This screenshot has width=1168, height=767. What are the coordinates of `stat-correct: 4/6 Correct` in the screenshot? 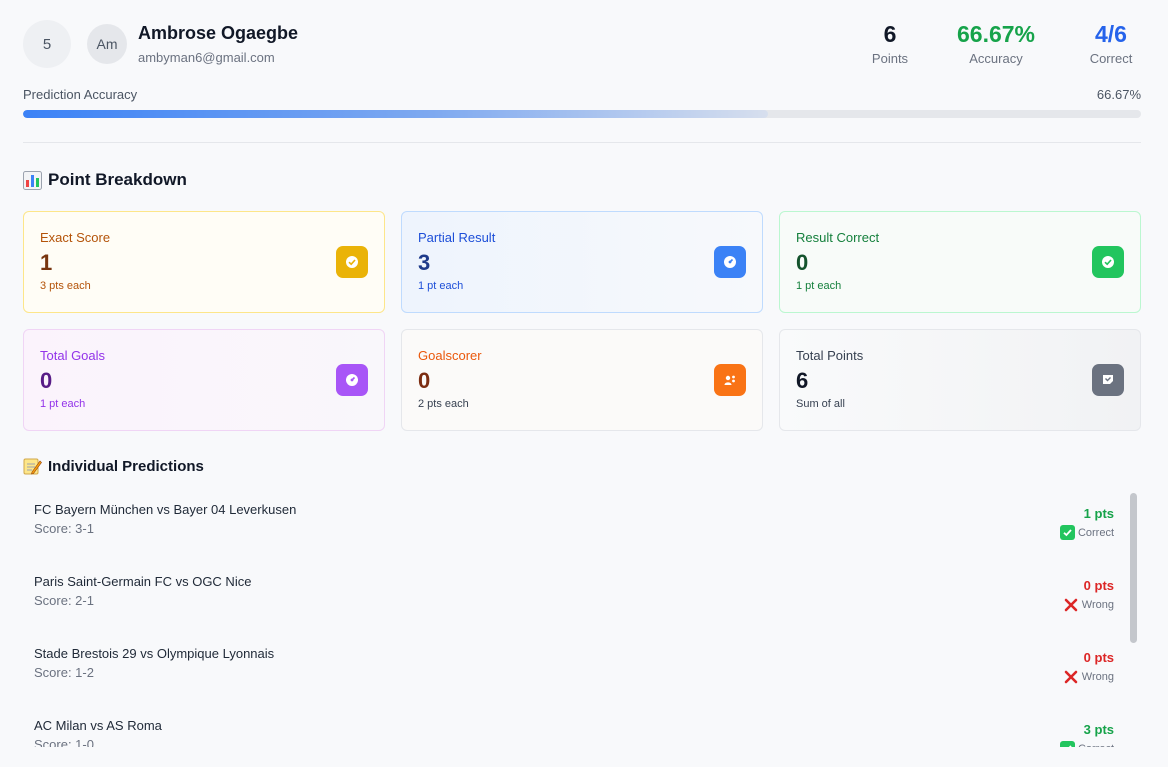 It's located at (1111, 43).